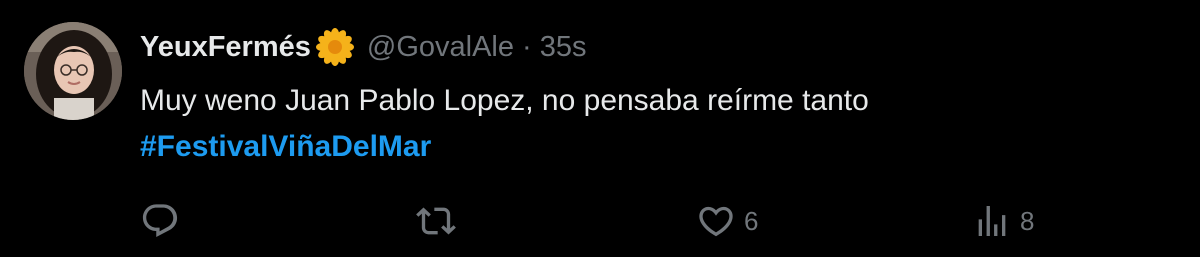 The height and width of the screenshot is (257, 1200). What do you see at coordinates (1027, 220) in the screenshot?
I see `views-count: 8` at bounding box center [1027, 220].